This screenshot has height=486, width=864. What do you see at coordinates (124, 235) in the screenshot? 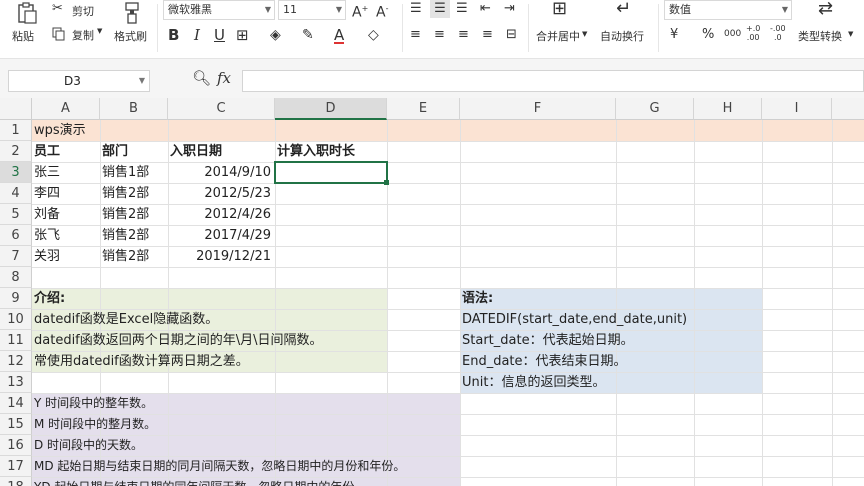
I see `cell-b6: 销售2部` at bounding box center [124, 235].